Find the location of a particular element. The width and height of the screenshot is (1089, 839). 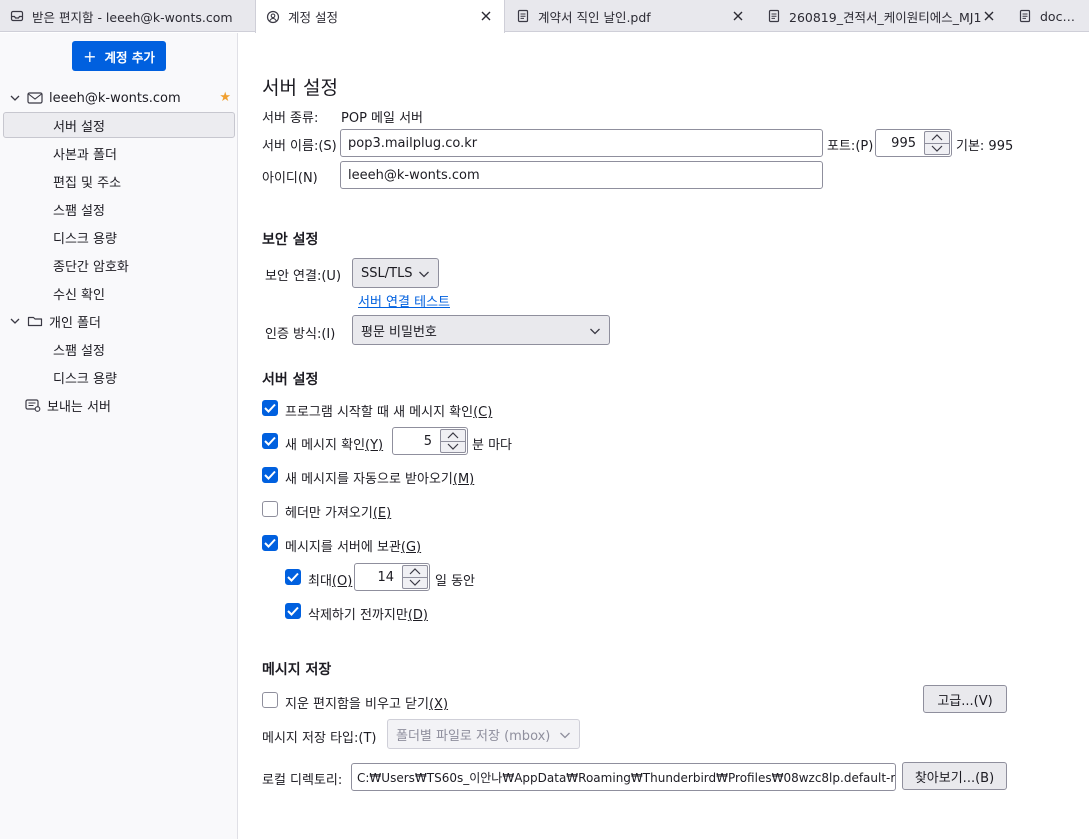

sidebar-account-row: leeeh@k-wonts.com ★ is located at coordinates (119, 98).